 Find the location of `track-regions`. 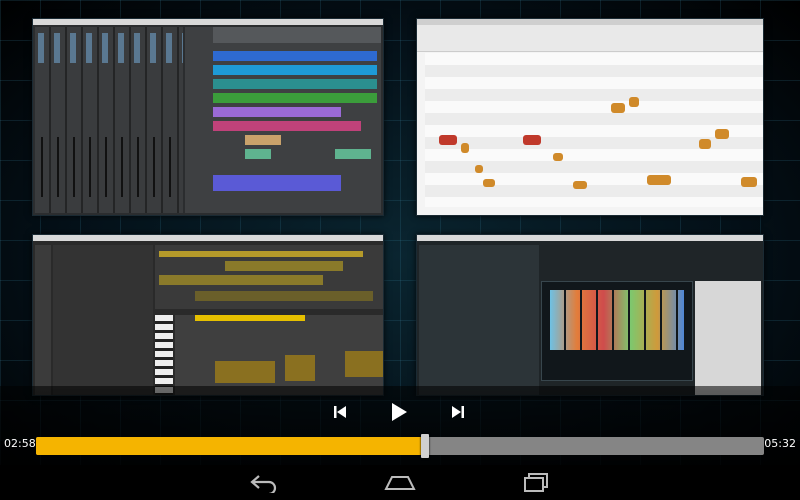

track-regions is located at coordinates (269, 277).